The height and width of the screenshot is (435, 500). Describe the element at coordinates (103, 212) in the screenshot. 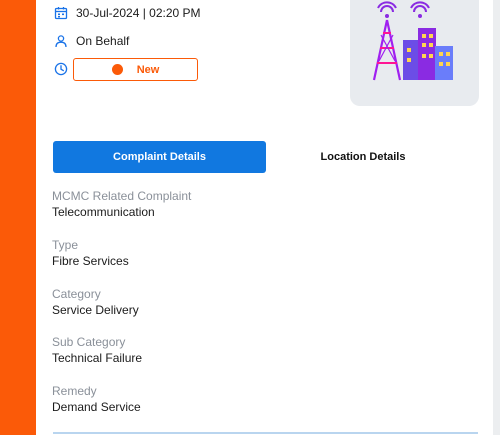

I see `field-value: Telecommunication` at that location.